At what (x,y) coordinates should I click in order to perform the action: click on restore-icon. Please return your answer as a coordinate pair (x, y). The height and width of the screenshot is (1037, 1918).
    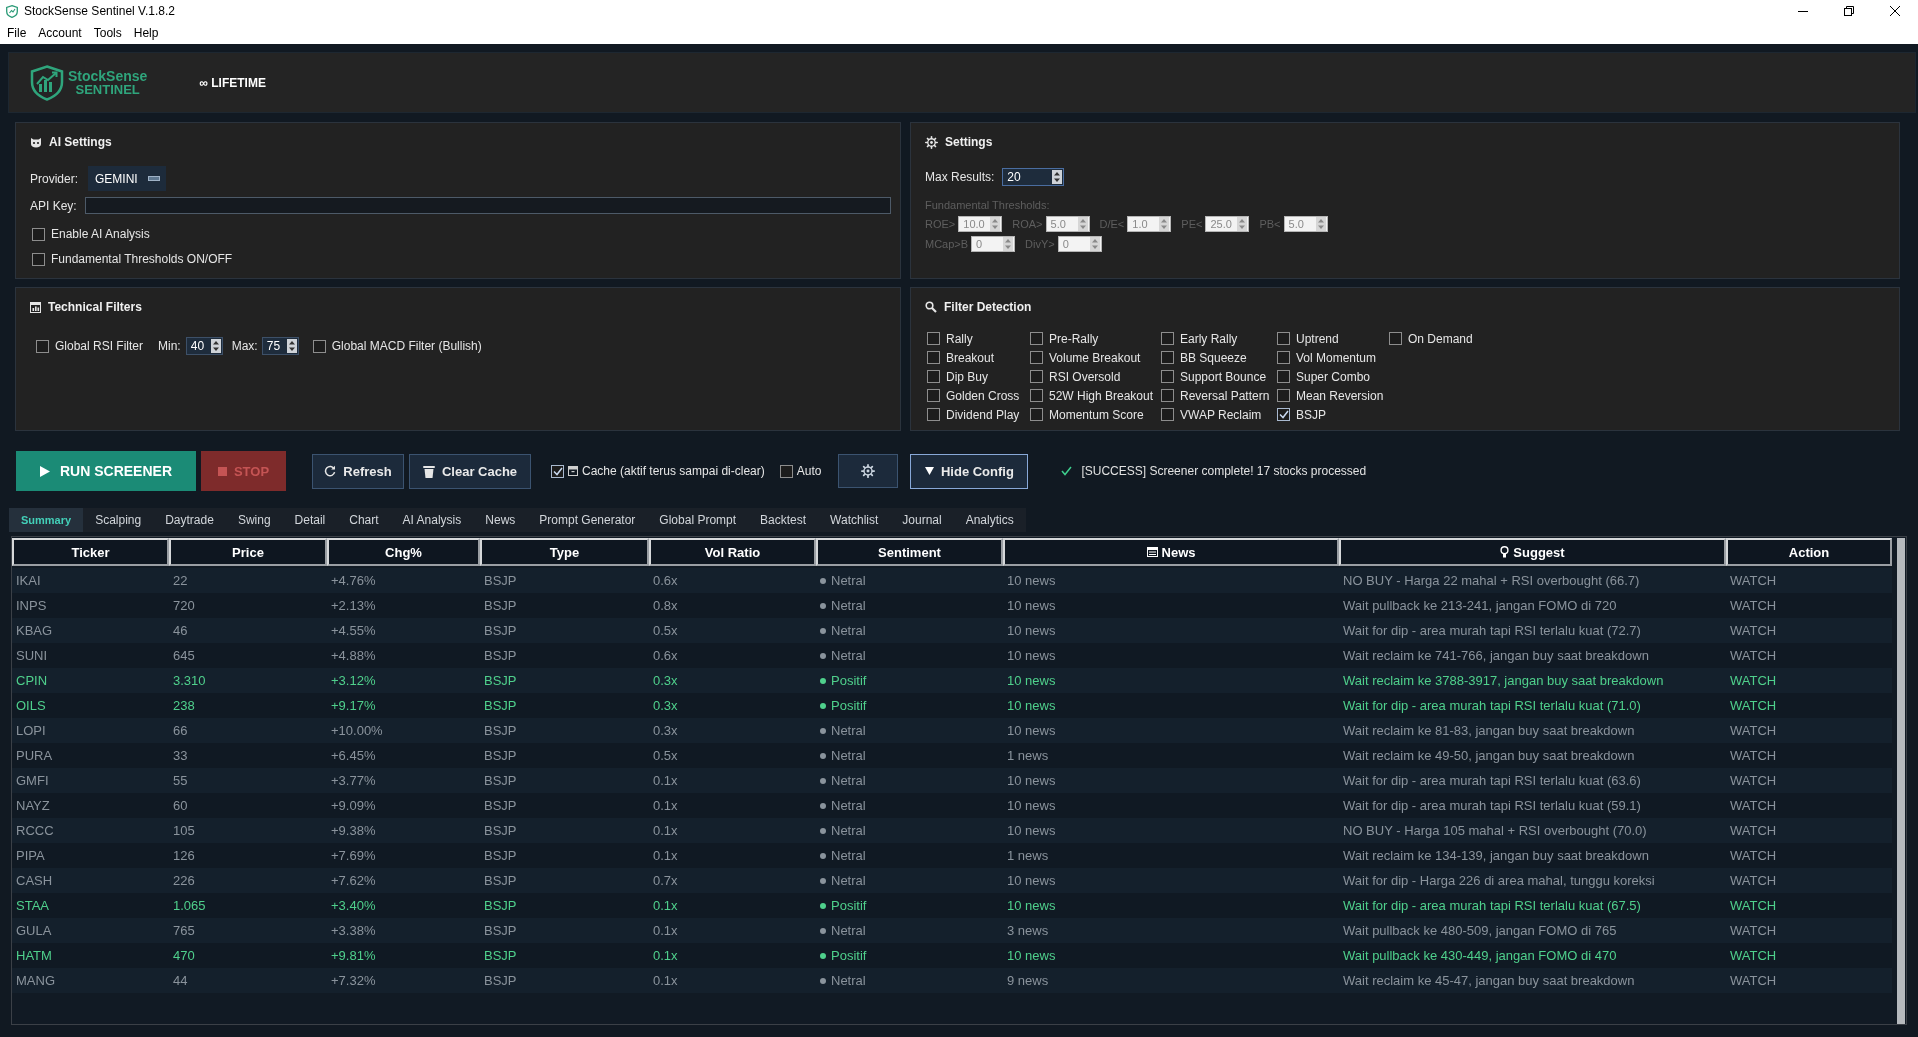
    Looking at the image, I should click on (1849, 11).